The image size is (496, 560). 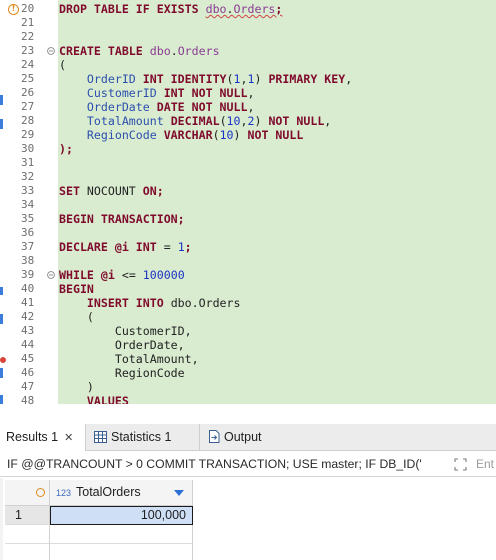 I want to click on code-token: DECIMAL, so click(x=195, y=121).